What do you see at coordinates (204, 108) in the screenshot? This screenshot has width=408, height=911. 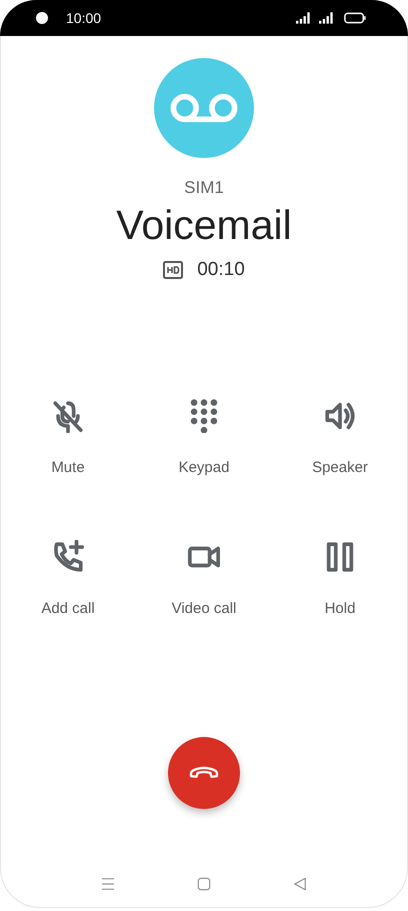 I see `voicemail-icon` at bounding box center [204, 108].